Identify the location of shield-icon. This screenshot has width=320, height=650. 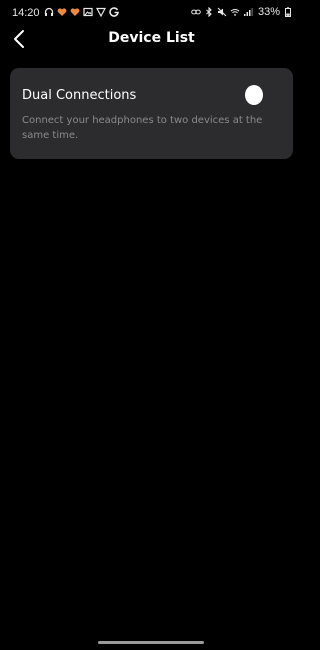
(101, 11).